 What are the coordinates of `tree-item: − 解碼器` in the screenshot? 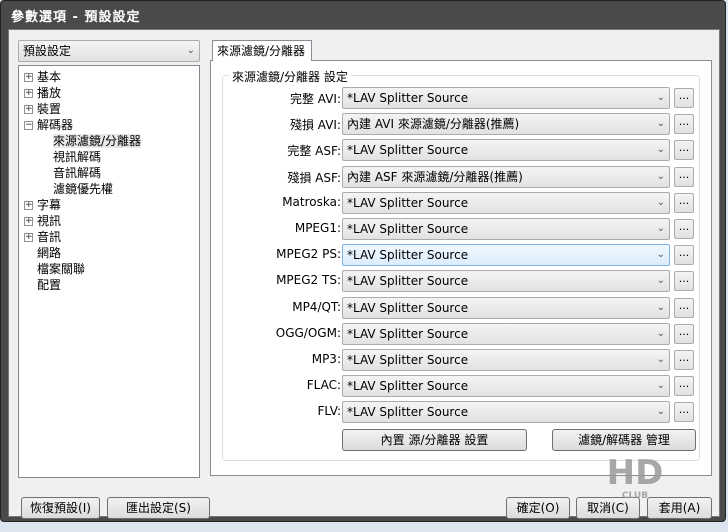 It's located at (48, 125).